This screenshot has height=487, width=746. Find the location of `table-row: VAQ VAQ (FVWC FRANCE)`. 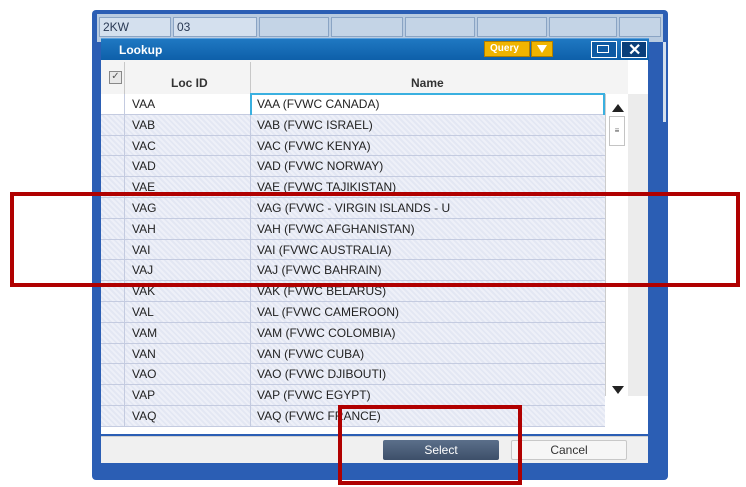

table-row: VAQ VAQ (FVWC FRANCE) is located at coordinates (353, 416).